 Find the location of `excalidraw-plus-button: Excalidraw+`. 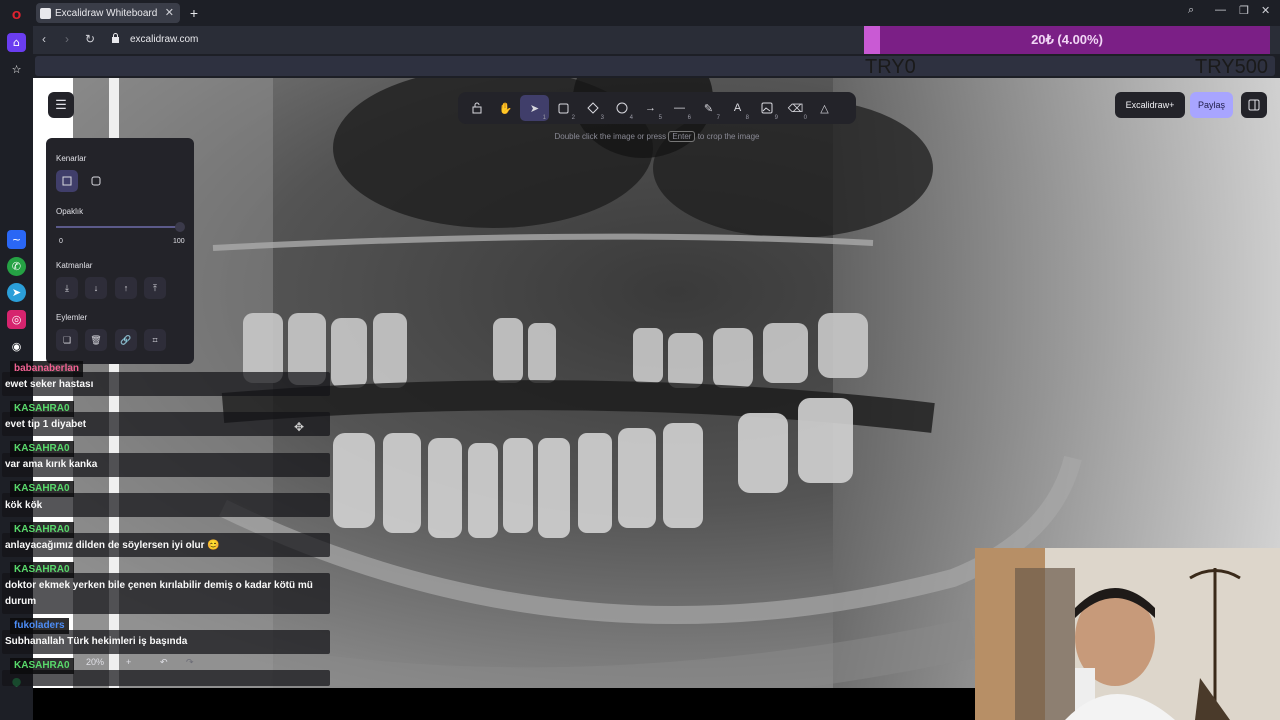

excalidraw-plus-button: Excalidraw+ is located at coordinates (1150, 105).